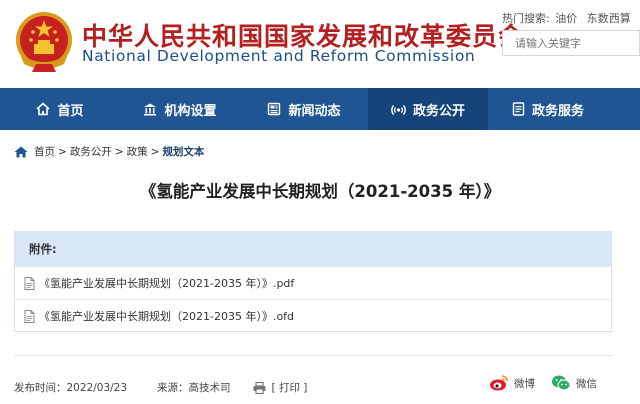 The image size is (640, 404). I want to click on attachment-filename: 《氢能产业发展中长期规划（2021-2035 年）》.pdf, so click(167, 283).